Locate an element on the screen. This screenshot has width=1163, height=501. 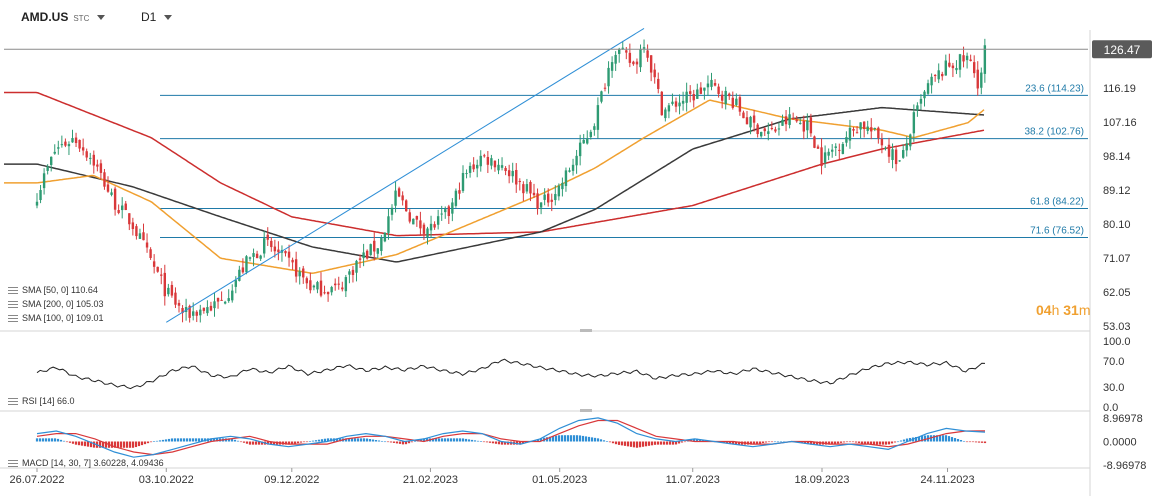
legend-sma50: SMA [50, 0] 110.64 is located at coordinates (53, 290).